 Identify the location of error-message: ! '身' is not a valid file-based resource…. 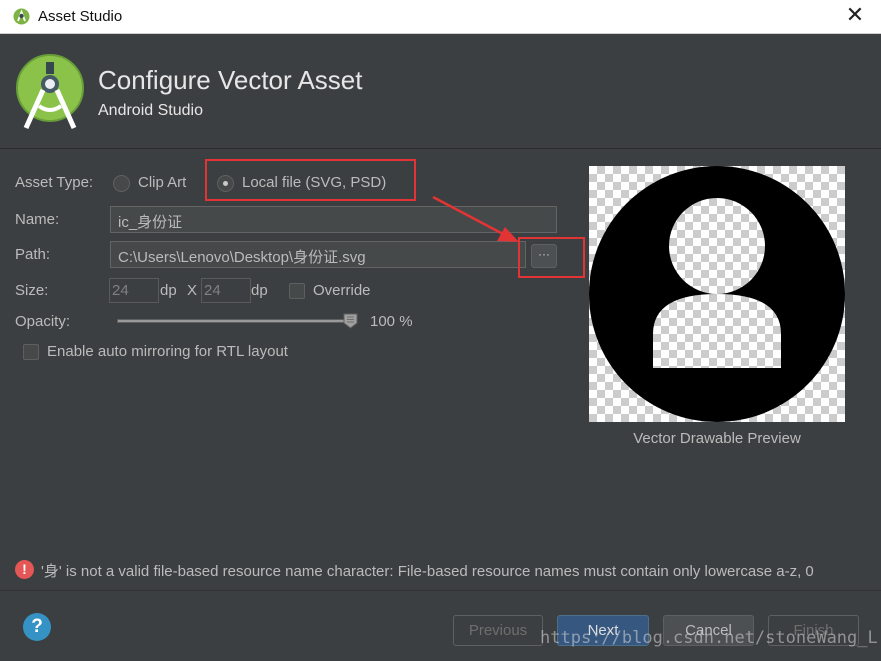
(448, 570).